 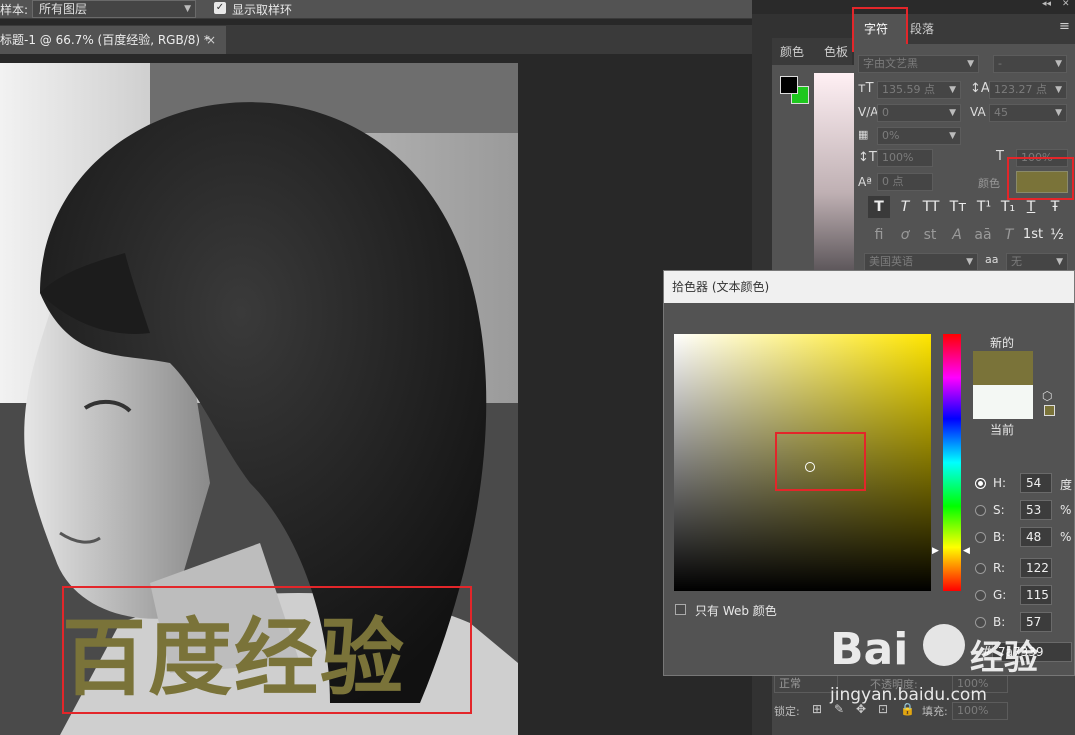 What do you see at coordinates (1000, 63) in the screenshot?
I see `font-style-value: -` at bounding box center [1000, 63].